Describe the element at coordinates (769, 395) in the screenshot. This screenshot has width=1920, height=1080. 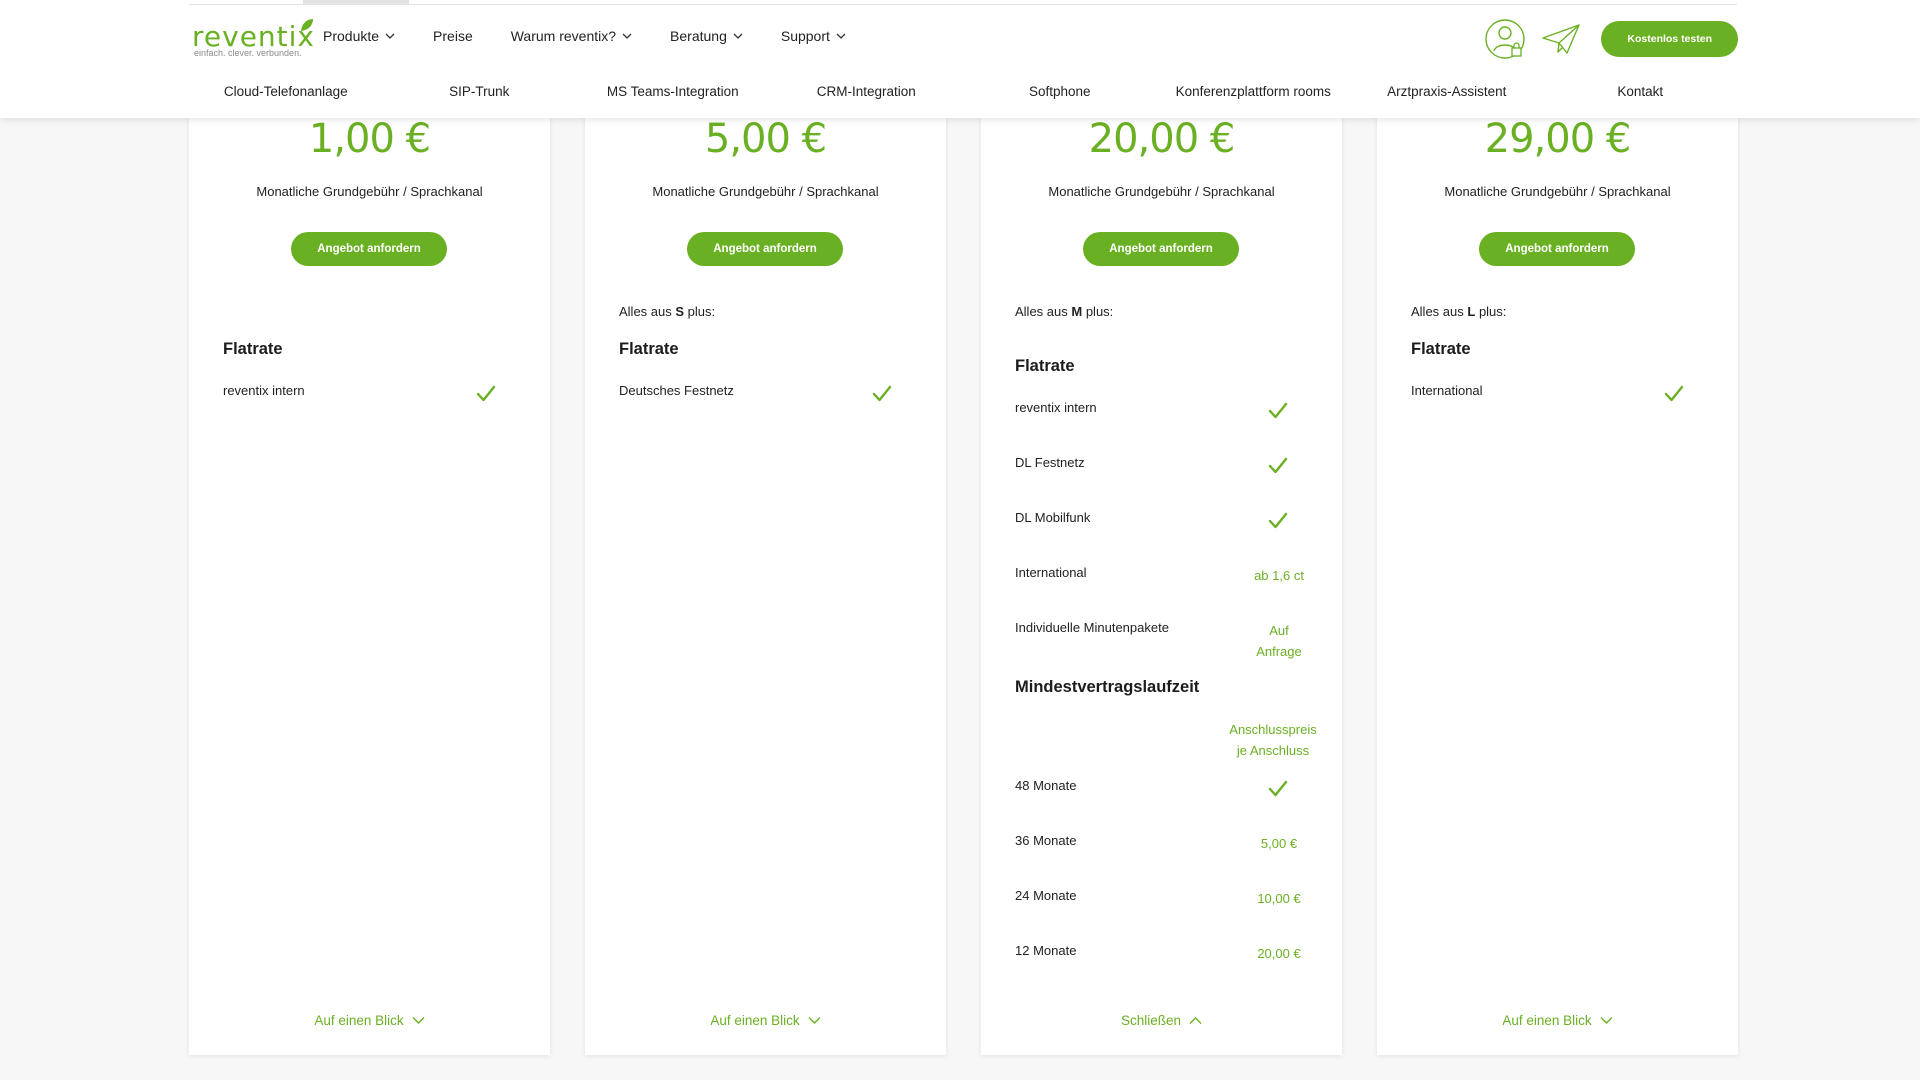
I see `feature-row: Deutsches Festnetz` at that location.